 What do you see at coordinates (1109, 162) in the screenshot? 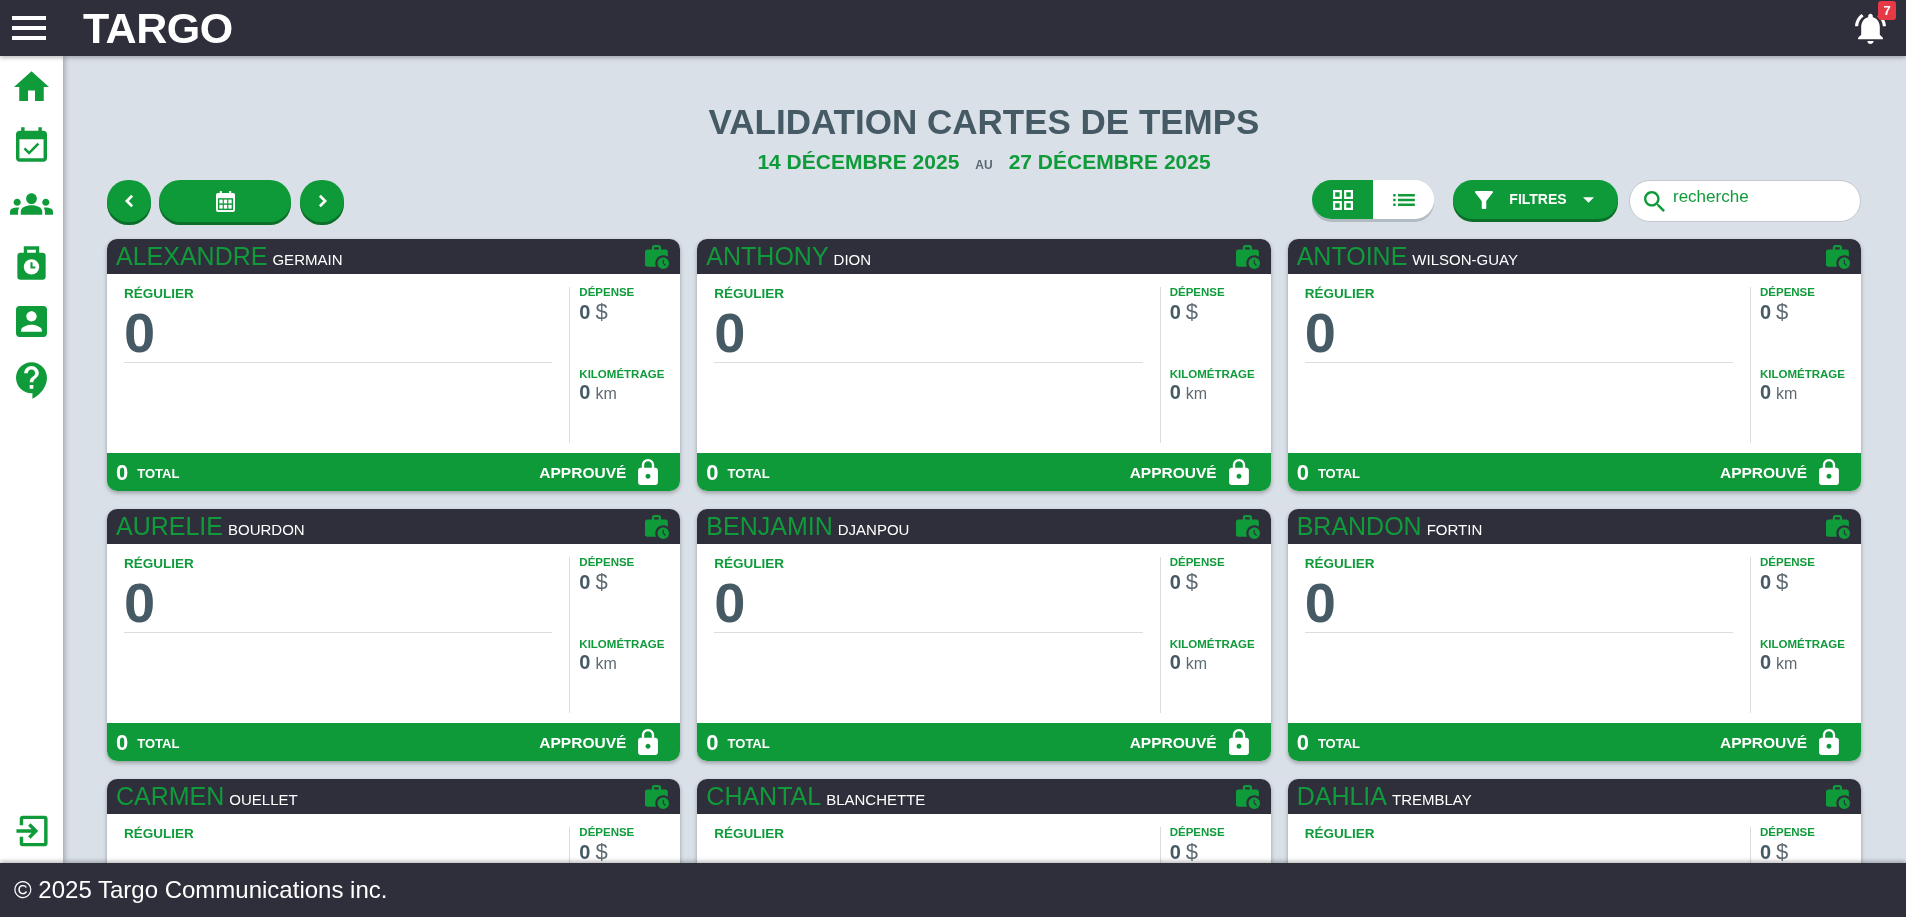
I see `period-end-date: 27 DÉCEMBRE 2025` at bounding box center [1109, 162].